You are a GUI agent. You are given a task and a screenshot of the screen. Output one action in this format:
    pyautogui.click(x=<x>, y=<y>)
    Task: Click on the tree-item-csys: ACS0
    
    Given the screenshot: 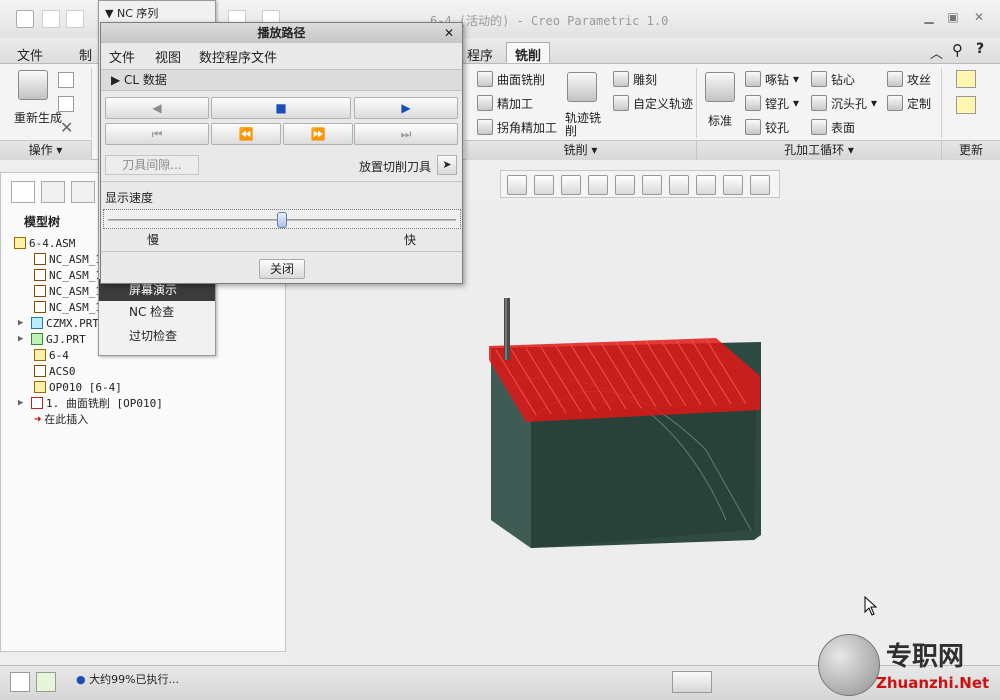 What is the action you would take?
    pyautogui.click(x=55, y=371)
    